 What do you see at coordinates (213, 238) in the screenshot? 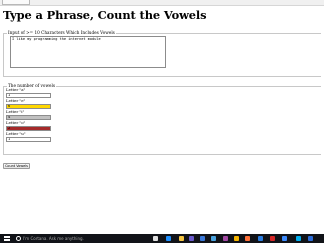
I see `photos-icon` at bounding box center [213, 238].